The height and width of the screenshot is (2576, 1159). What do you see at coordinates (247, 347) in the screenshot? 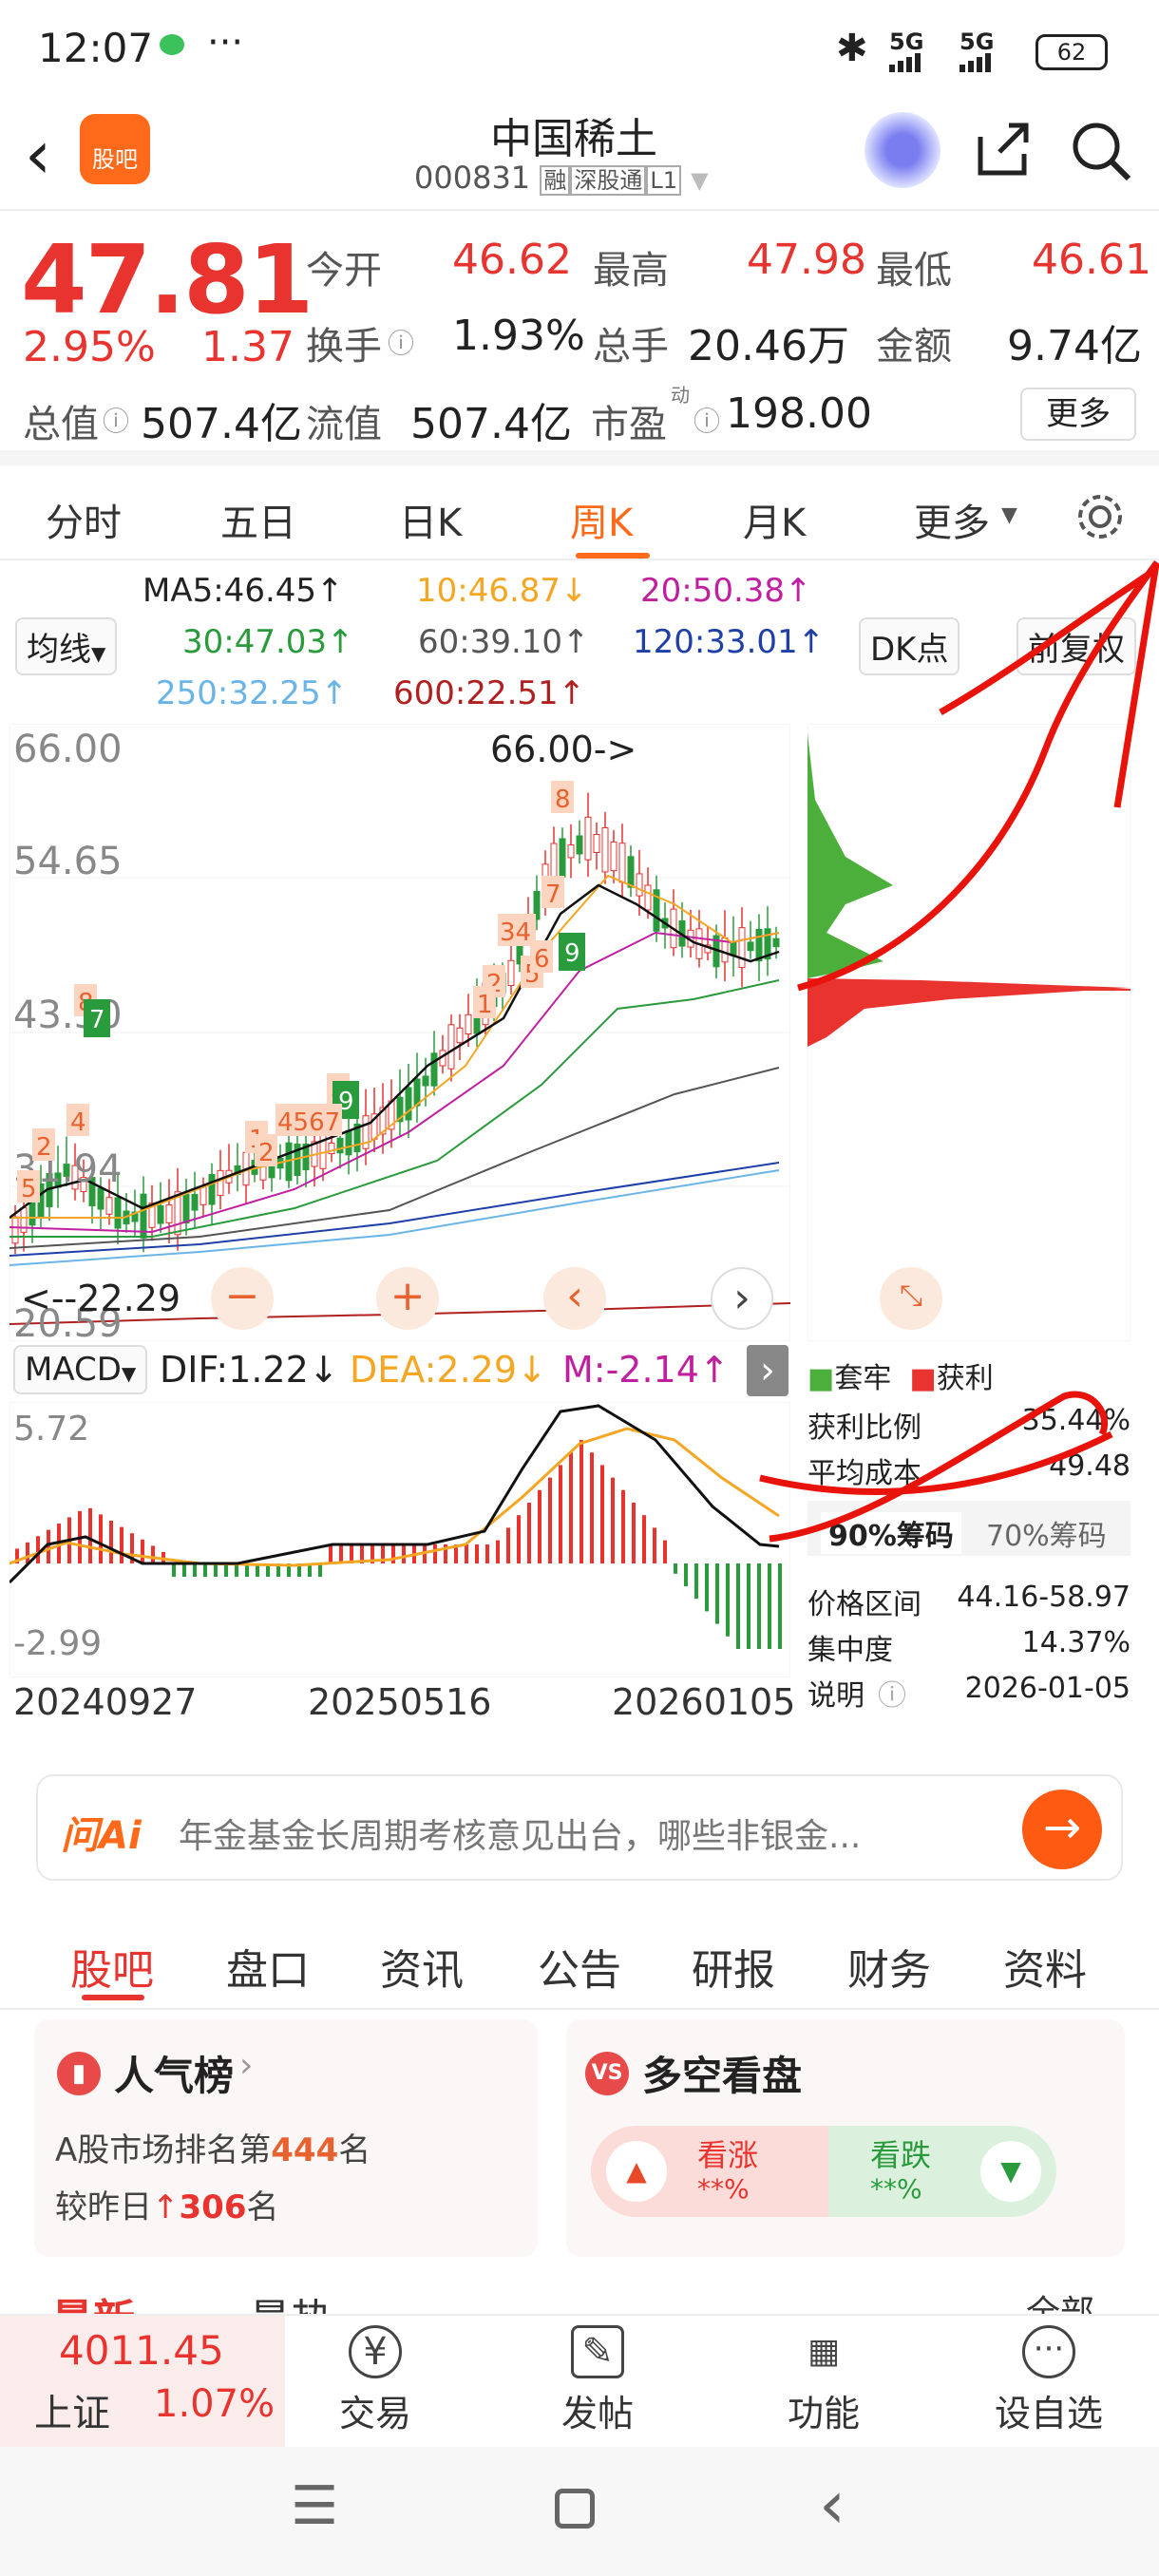
I see `change-amt: 1.37` at bounding box center [247, 347].